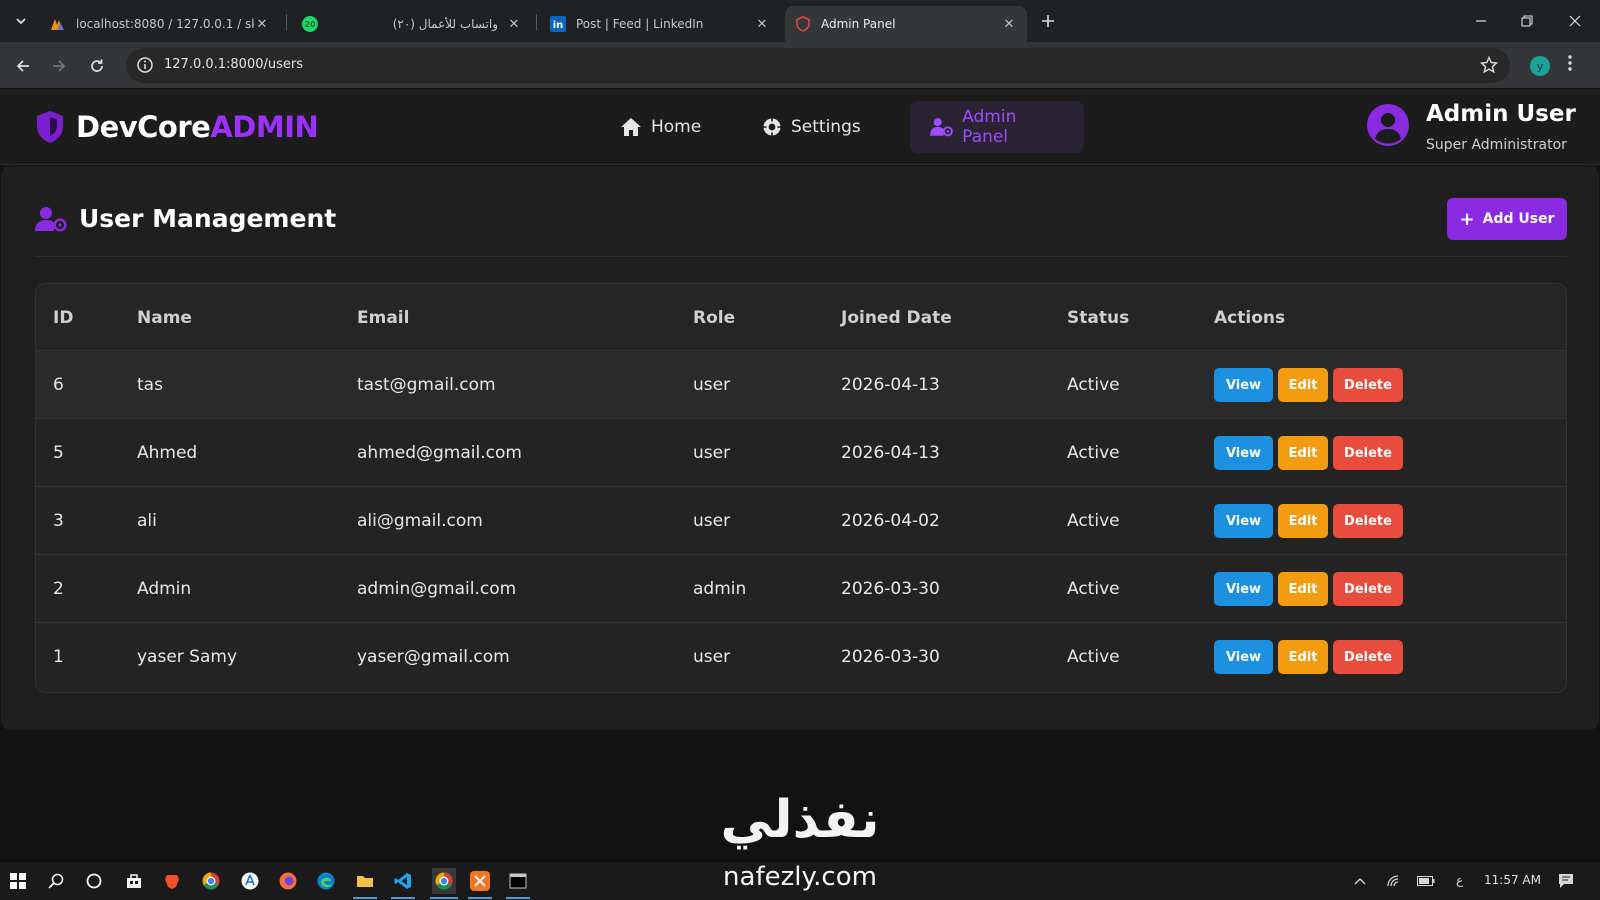 This screenshot has height=900, width=1600. I want to click on xampp-icon, so click(480, 881).